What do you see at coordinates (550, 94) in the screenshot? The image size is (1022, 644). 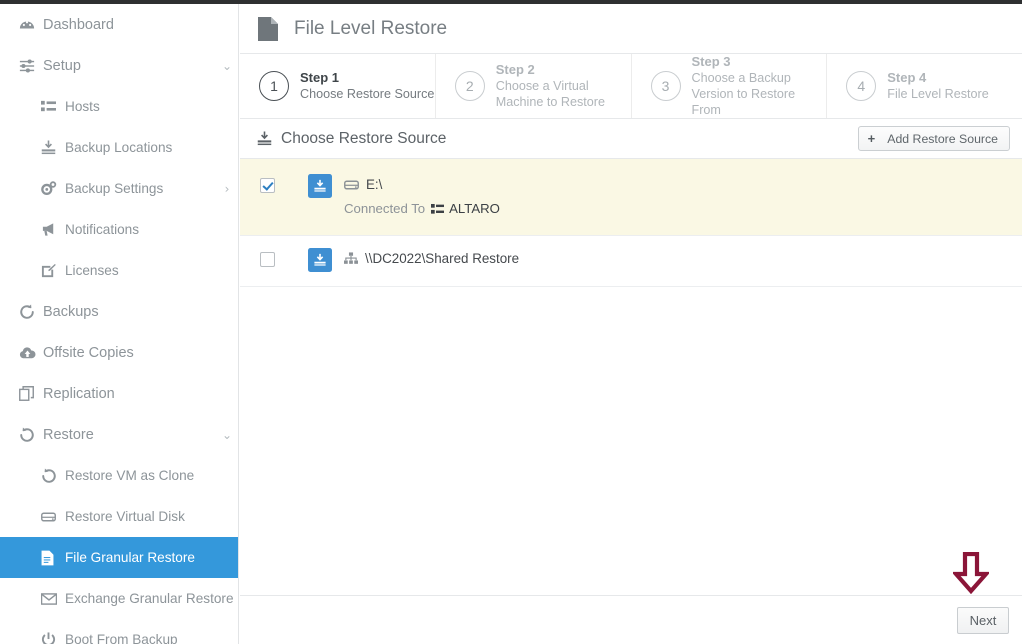 I see `step-description: Choose a Virtual Machine to Restore` at bounding box center [550, 94].